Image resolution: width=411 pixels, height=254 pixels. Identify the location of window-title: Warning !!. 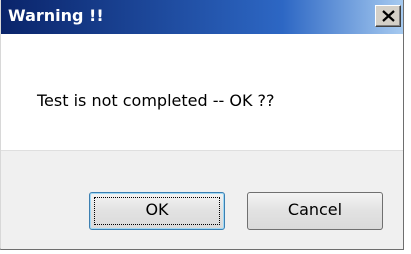
(56, 15).